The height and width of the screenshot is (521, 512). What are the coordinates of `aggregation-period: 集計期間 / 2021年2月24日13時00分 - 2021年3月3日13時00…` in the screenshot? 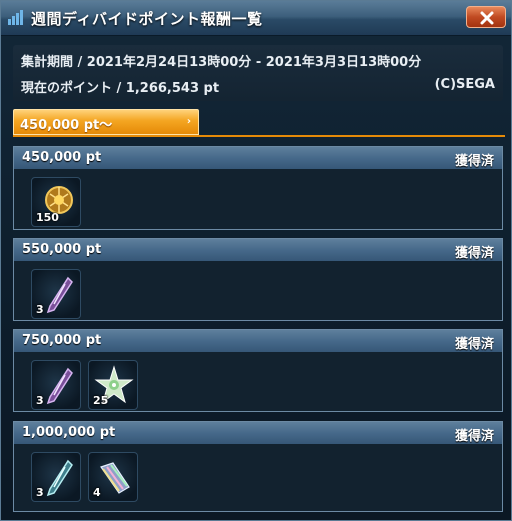 It's located at (221, 62).